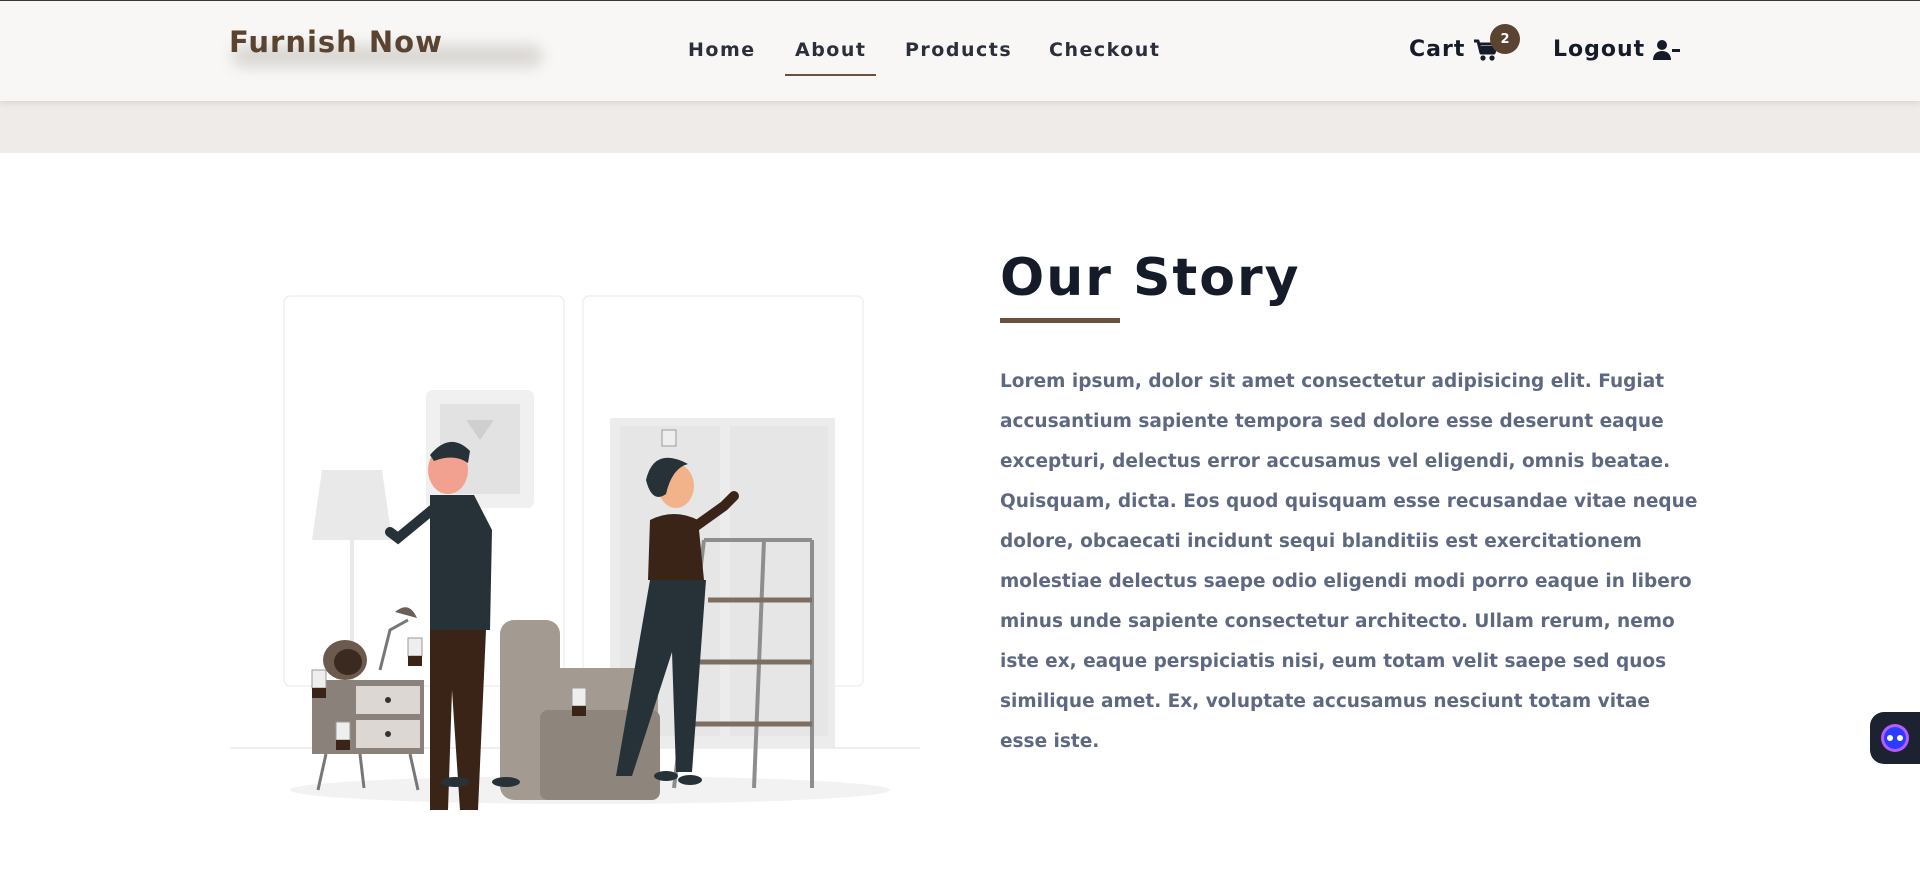  I want to click on chat-widget-button, so click(1895, 738).